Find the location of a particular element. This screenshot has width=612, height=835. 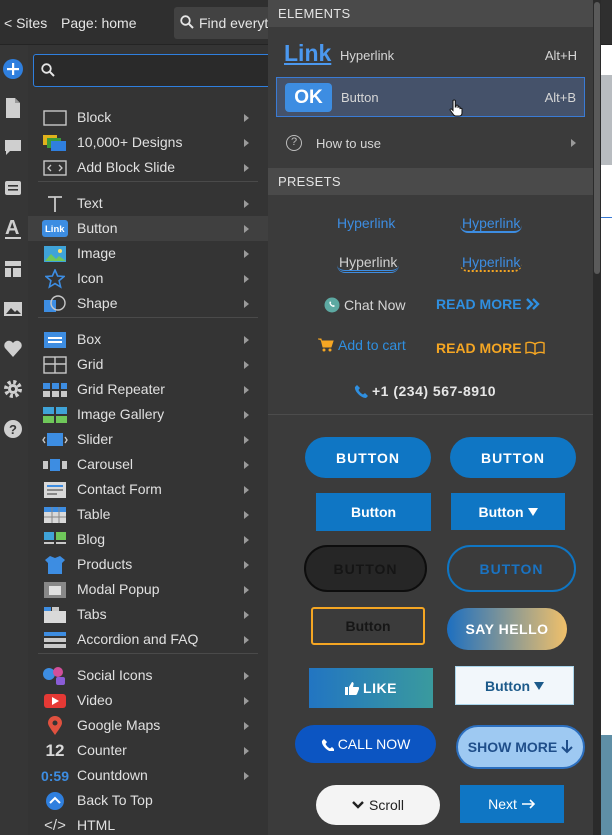

preset-button-call-now: CALL NOW is located at coordinates (365, 744).